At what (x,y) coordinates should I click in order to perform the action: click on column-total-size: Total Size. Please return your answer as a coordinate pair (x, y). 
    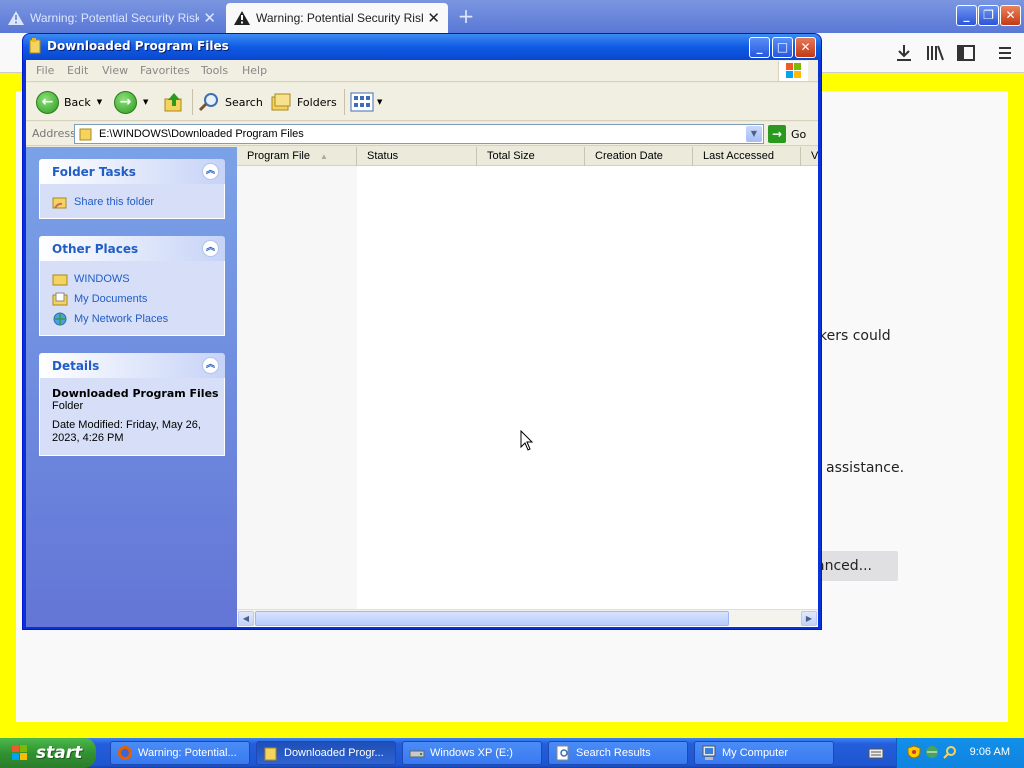
    Looking at the image, I should click on (531, 156).